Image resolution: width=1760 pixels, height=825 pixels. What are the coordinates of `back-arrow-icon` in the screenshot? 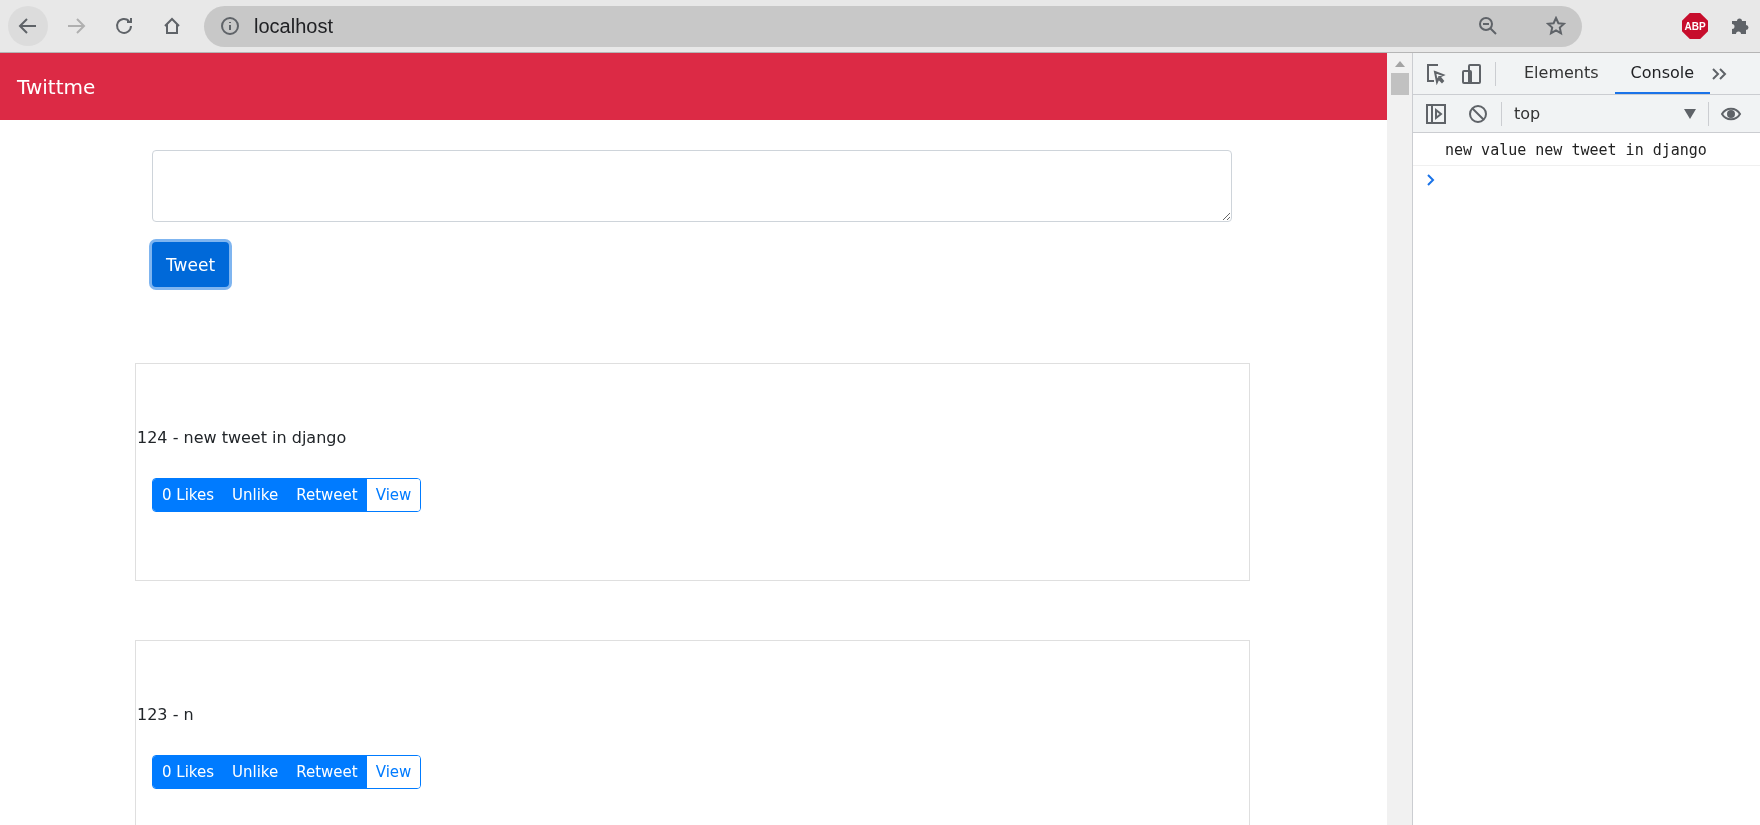 It's located at (28, 26).